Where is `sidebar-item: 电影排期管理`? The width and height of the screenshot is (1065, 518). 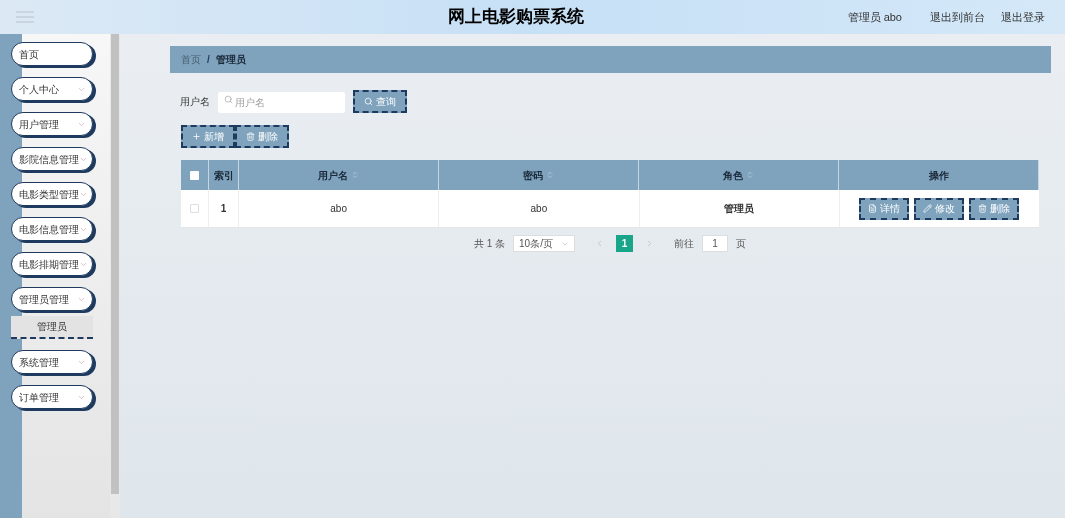
sidebar-item: 电影排期管理 is located at coordinates (52, 264).